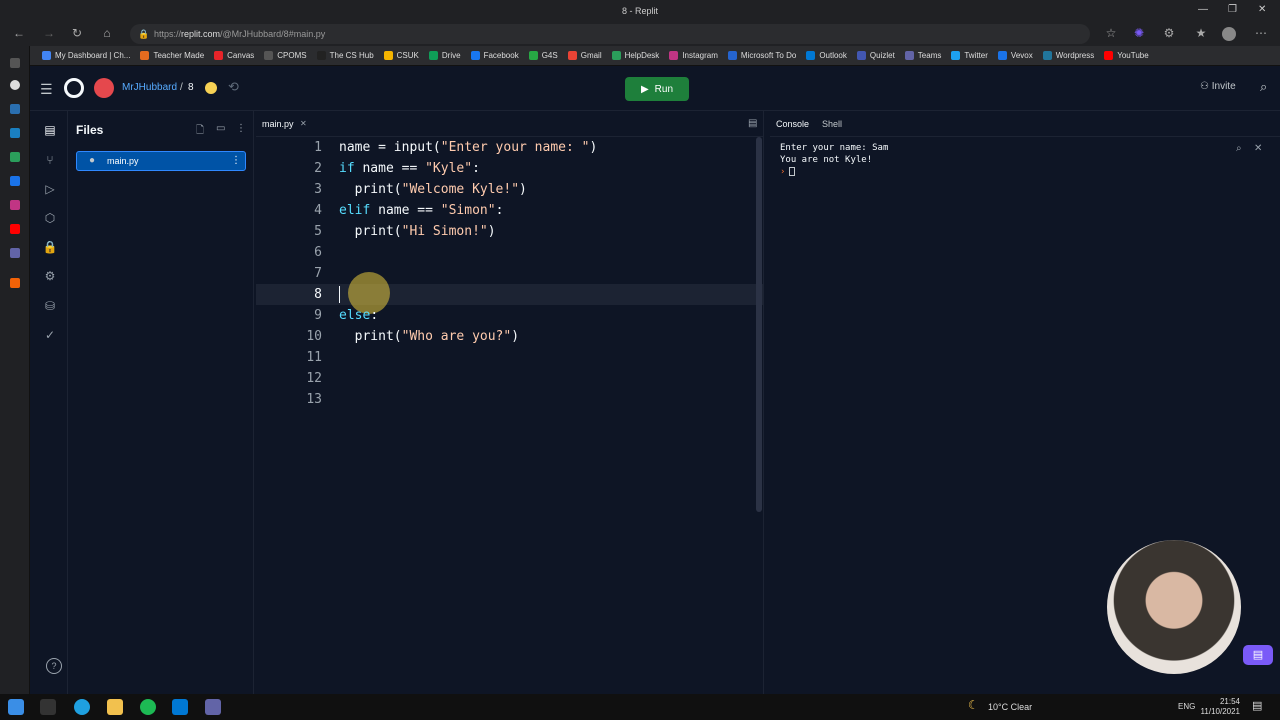  I want to click on start-icon, so click(16, 707).